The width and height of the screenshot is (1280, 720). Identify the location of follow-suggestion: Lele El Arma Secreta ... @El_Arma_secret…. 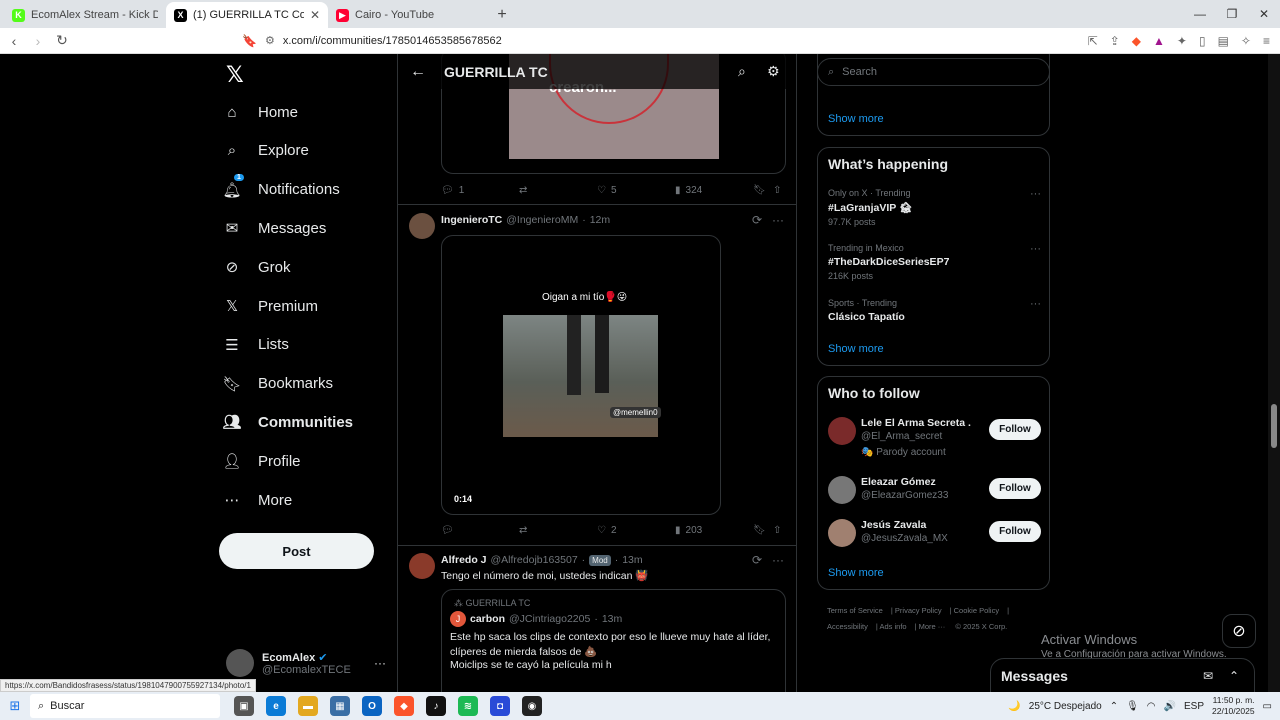
(934, 435).